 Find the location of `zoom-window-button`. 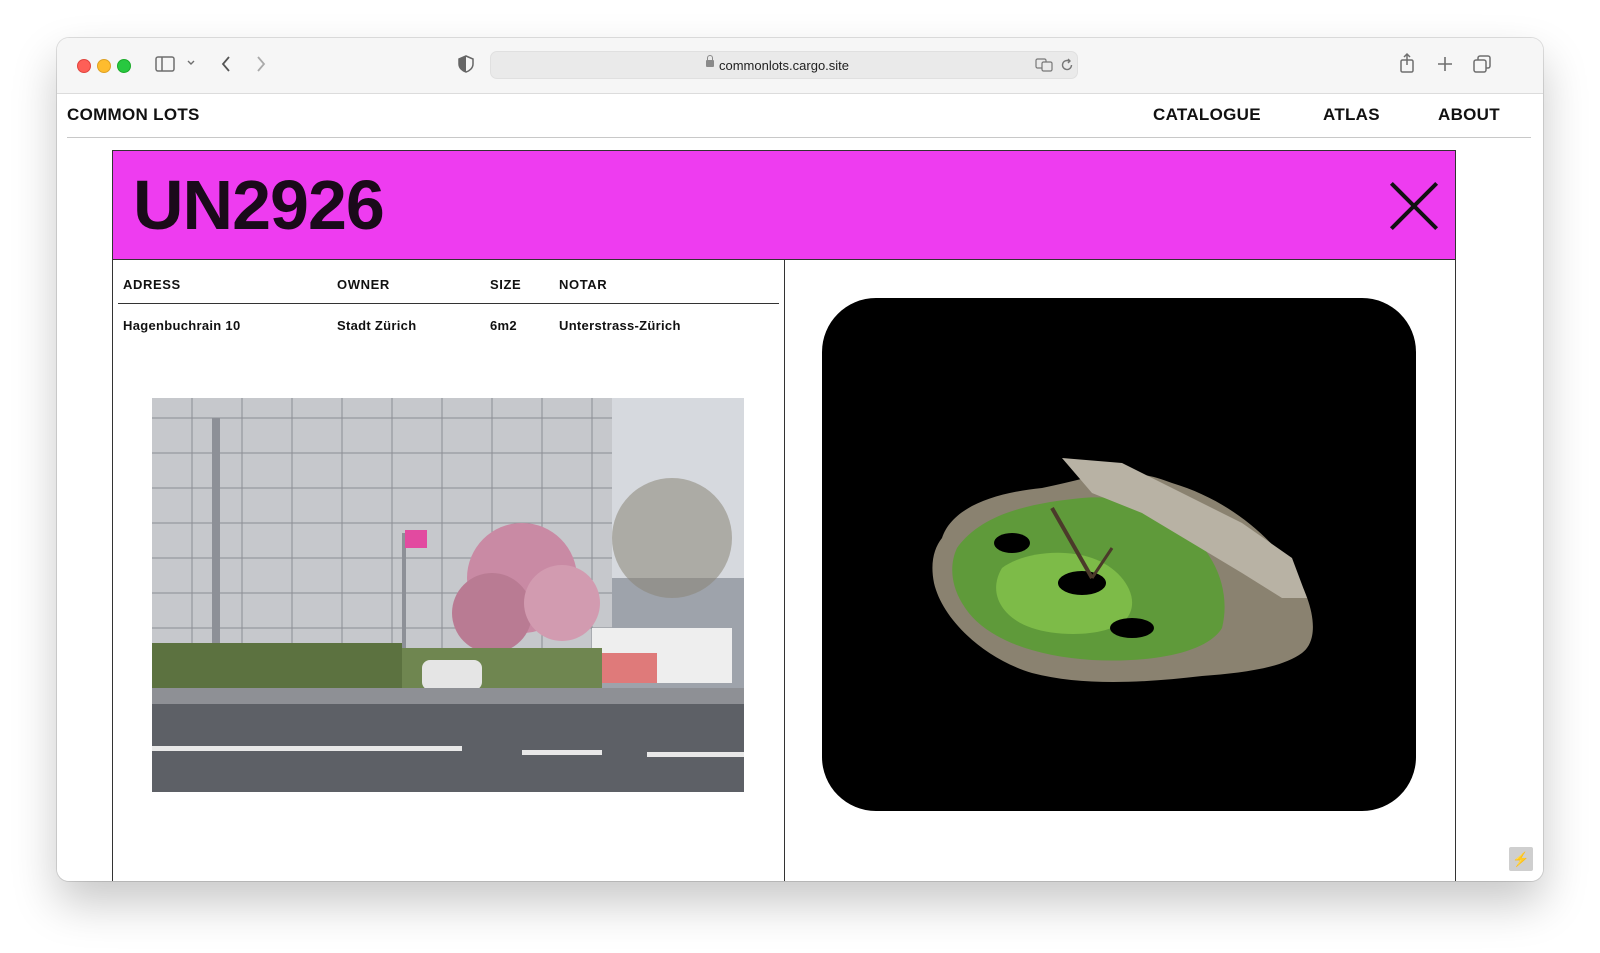

zoom-window-button is located at coordinates (124, 66).